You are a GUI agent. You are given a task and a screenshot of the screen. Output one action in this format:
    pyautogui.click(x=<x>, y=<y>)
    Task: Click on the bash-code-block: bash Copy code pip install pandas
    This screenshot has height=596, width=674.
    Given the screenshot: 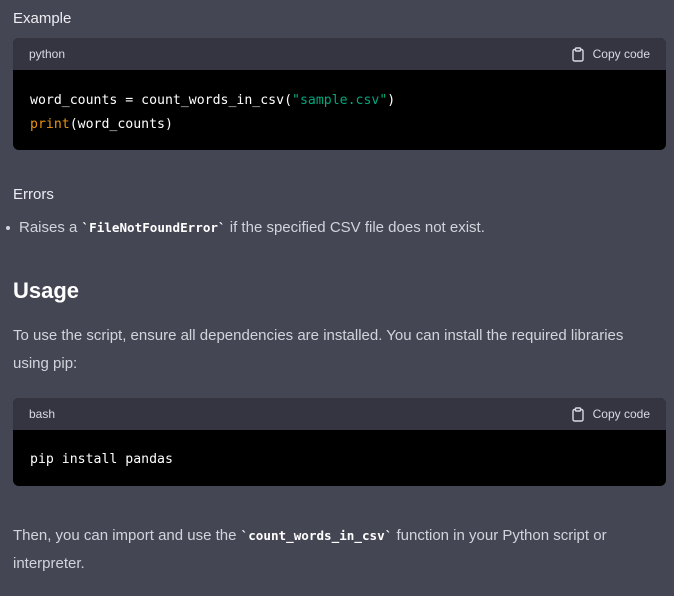 What is the action you would take?
    pyautogui.click(x=339, y=442)
    